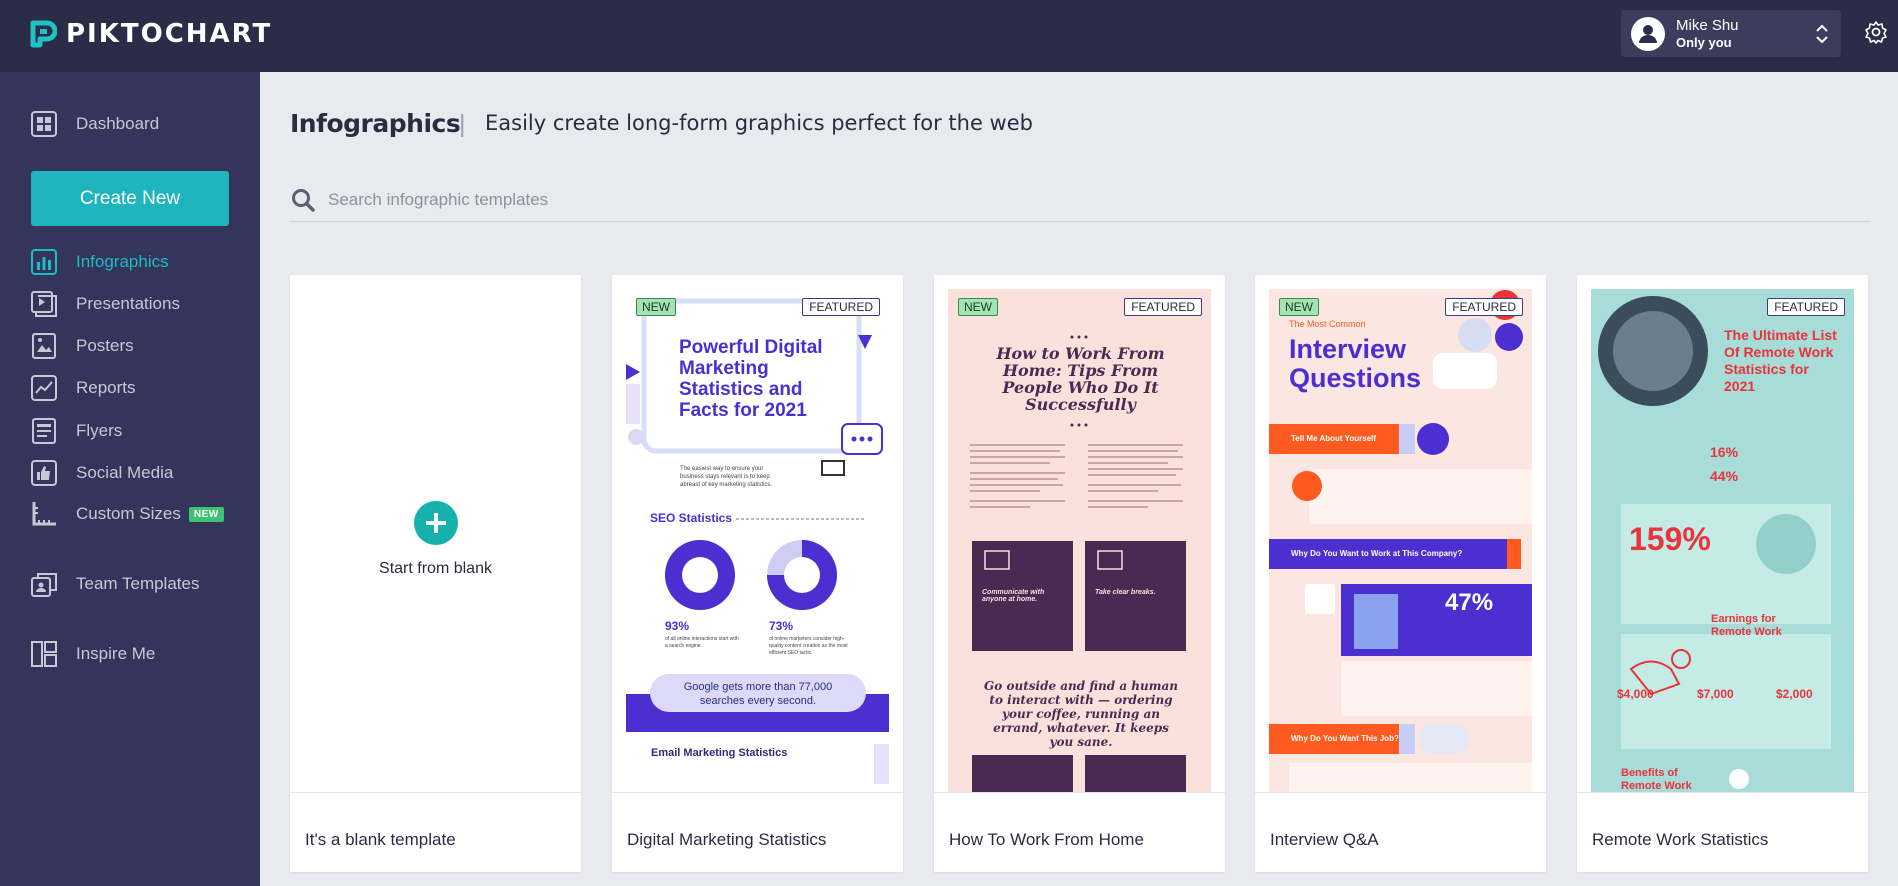 This screenshot has height=886, width=1898. I want to click on thumb-headline: Interview Questions, so click(1355, 363).